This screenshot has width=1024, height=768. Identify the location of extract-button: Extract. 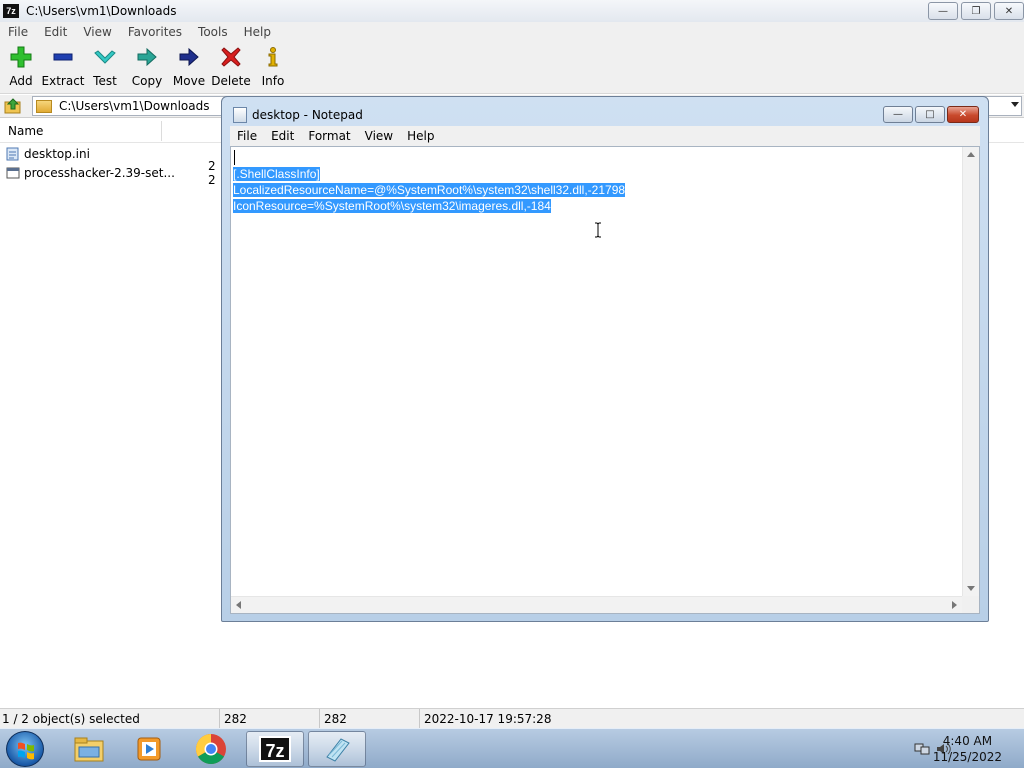
(63, 68).